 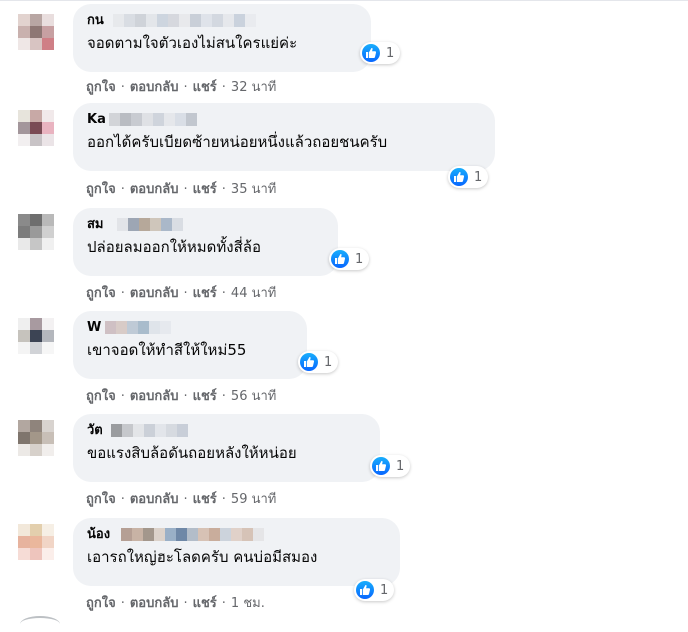 I want to click on timestamp: 32 นาที, so click(x=253, y=87).